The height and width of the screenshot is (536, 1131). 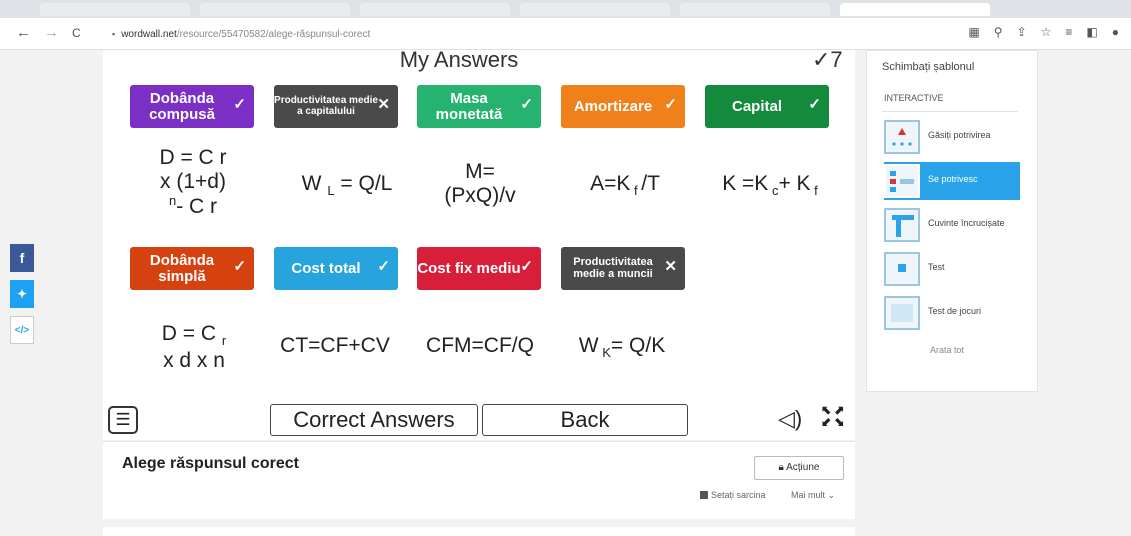 I want to click on formula-line: n- C r, so click(x=193, y=206).